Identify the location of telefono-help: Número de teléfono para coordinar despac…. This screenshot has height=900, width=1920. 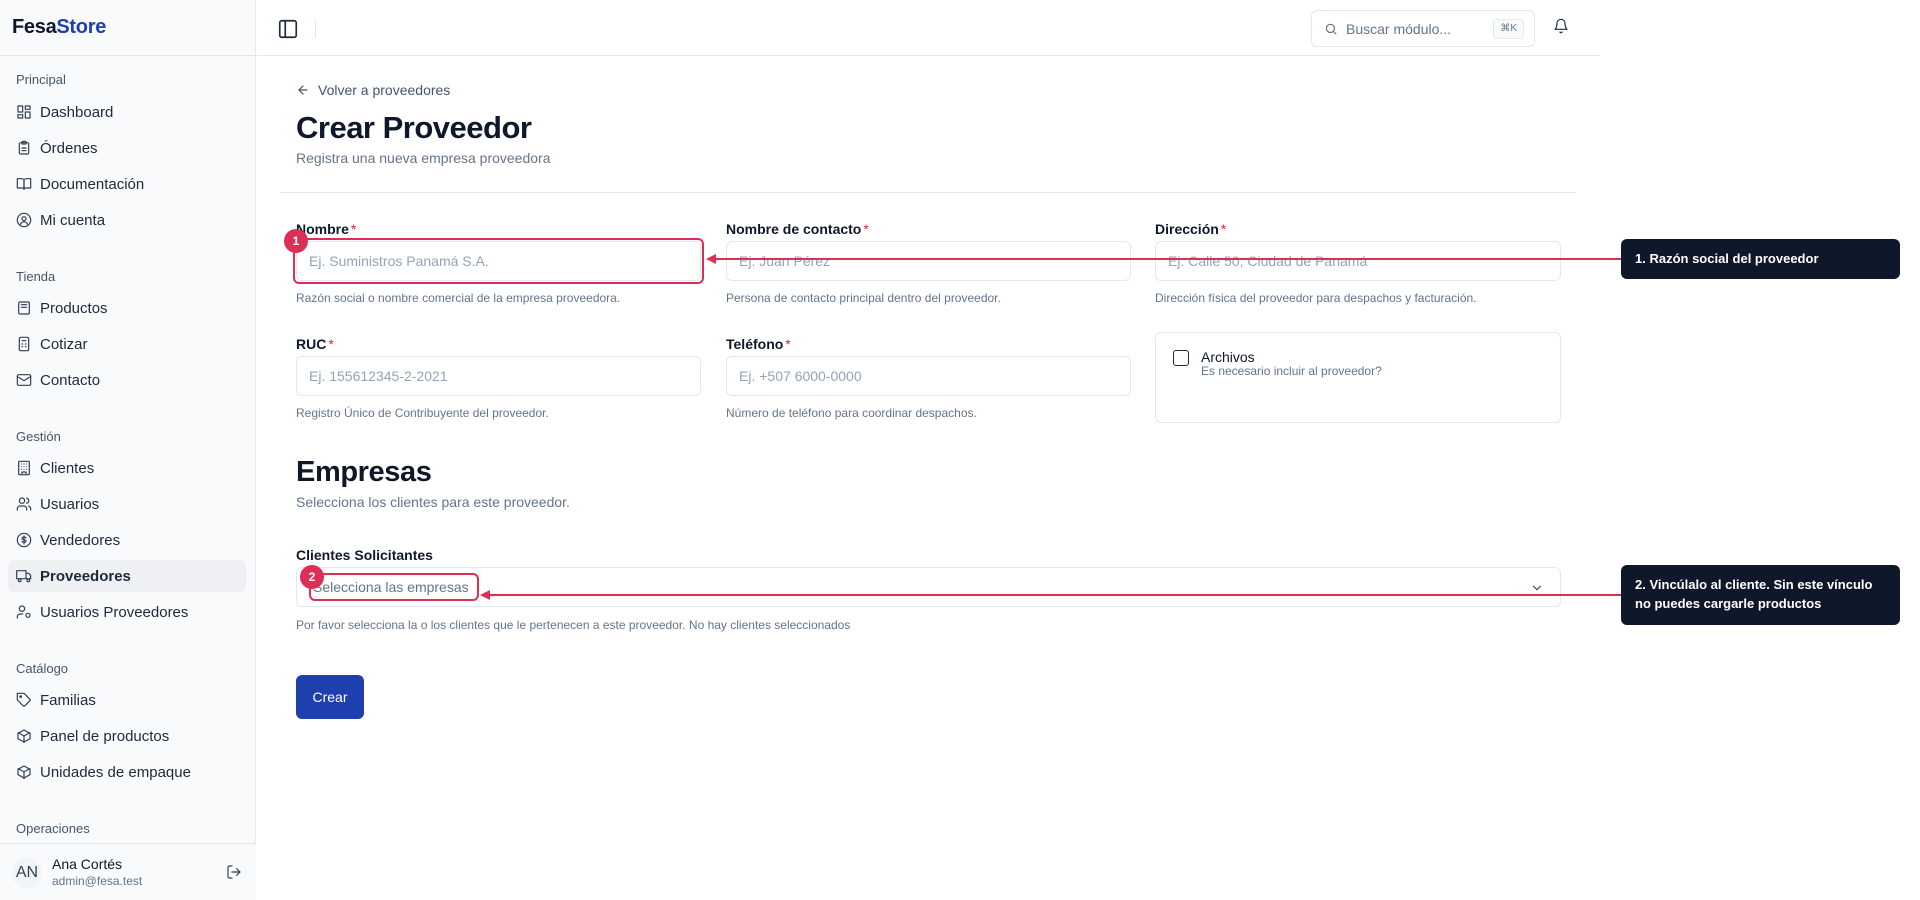
(851, 413).